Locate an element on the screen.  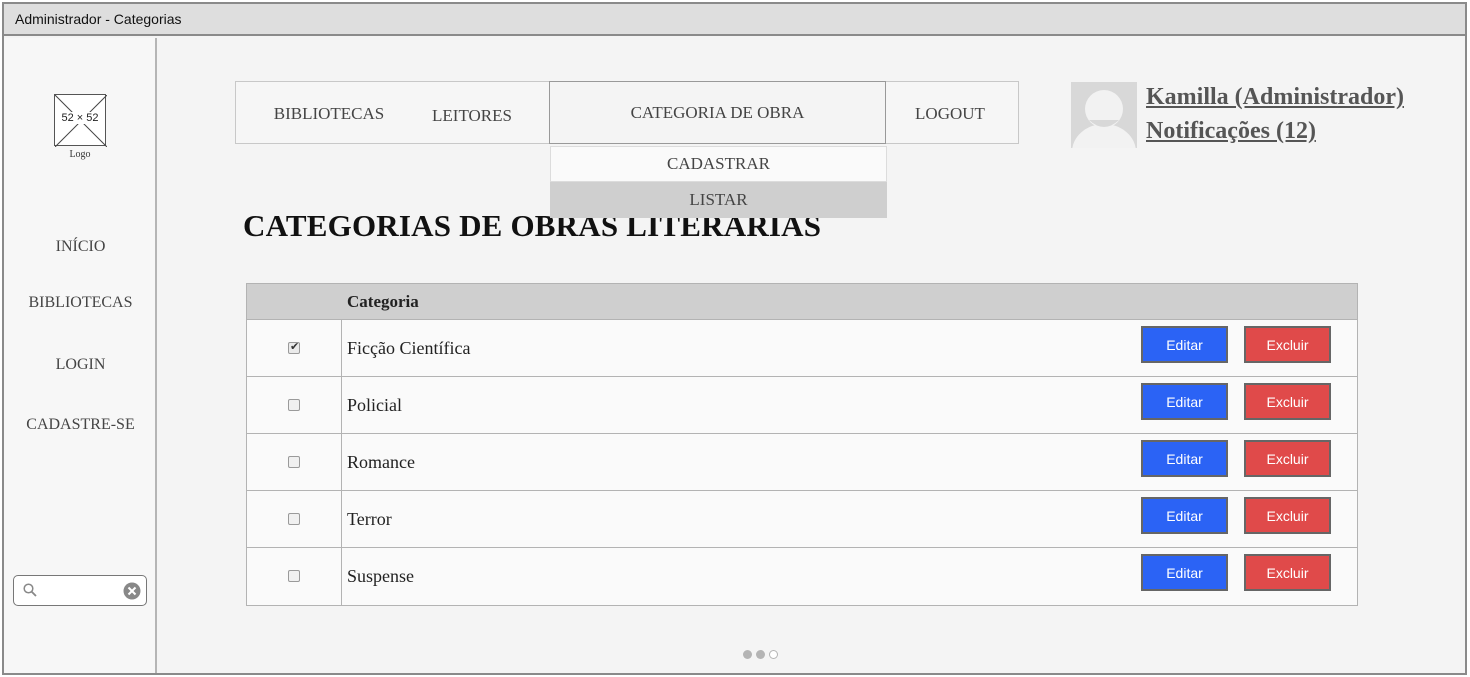
table-header: Categoria is located at coordinates (802, 302).